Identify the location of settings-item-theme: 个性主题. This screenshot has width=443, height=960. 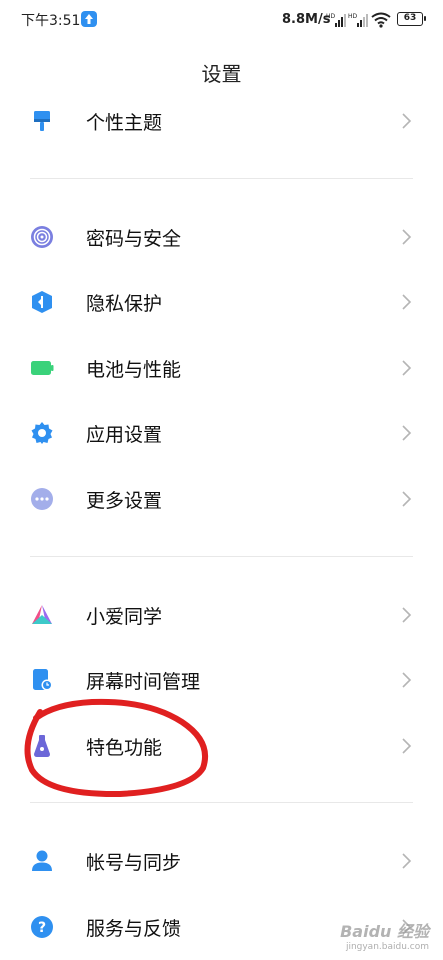
(221, 121).